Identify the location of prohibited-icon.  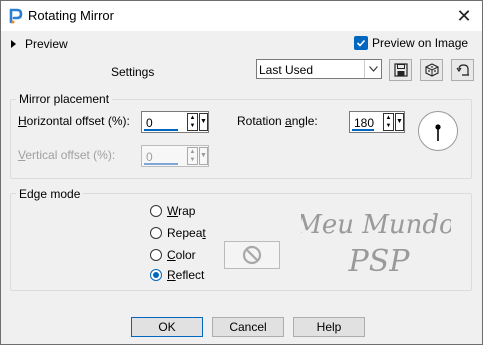
(252, 255).